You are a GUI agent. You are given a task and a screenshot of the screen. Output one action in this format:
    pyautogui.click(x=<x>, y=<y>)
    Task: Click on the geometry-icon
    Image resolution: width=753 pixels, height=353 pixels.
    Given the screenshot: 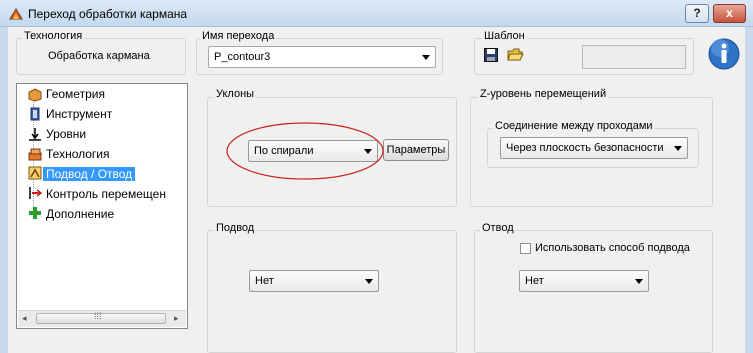 What is the action you would take?
    pyautogui.click(x=35, y=95)
    